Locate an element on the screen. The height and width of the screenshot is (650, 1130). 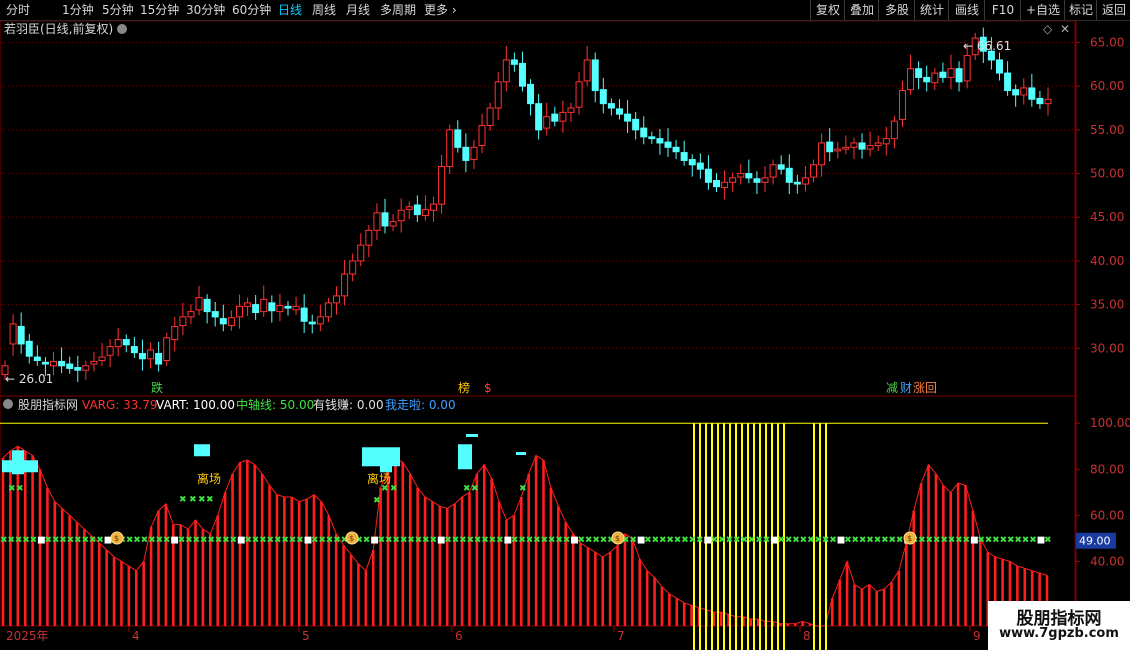
price-tick-label: 45.00 is located at coordinates (1107, 217).